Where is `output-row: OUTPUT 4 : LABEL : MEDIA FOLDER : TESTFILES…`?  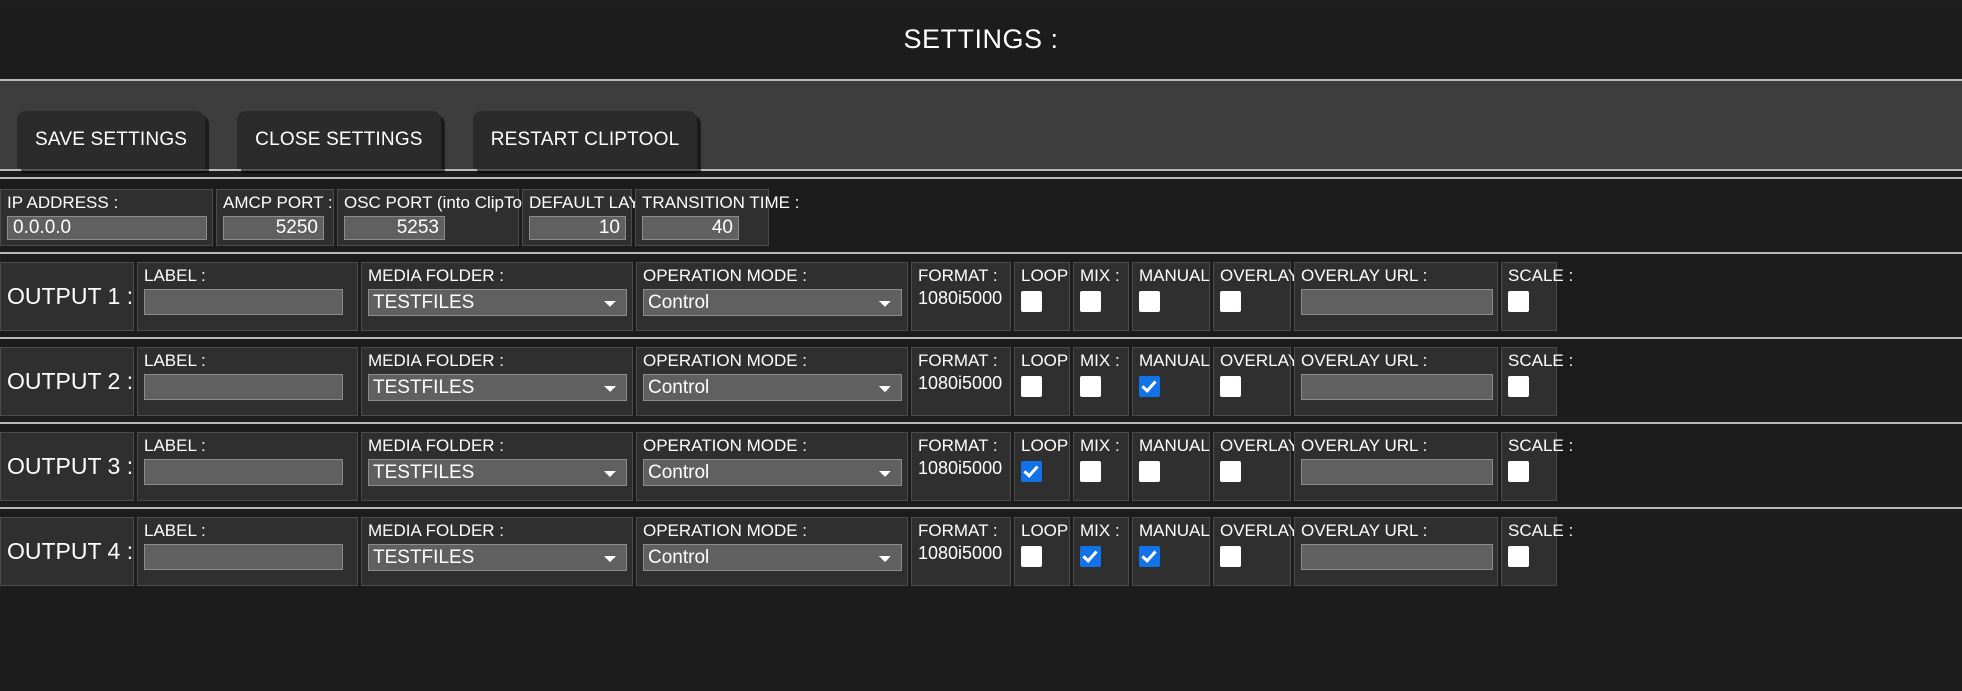
output-row: OUTPUT 4 : LABEL : MEDIA FOLDER : TESTFILES… is located at coordinates (981, 551).